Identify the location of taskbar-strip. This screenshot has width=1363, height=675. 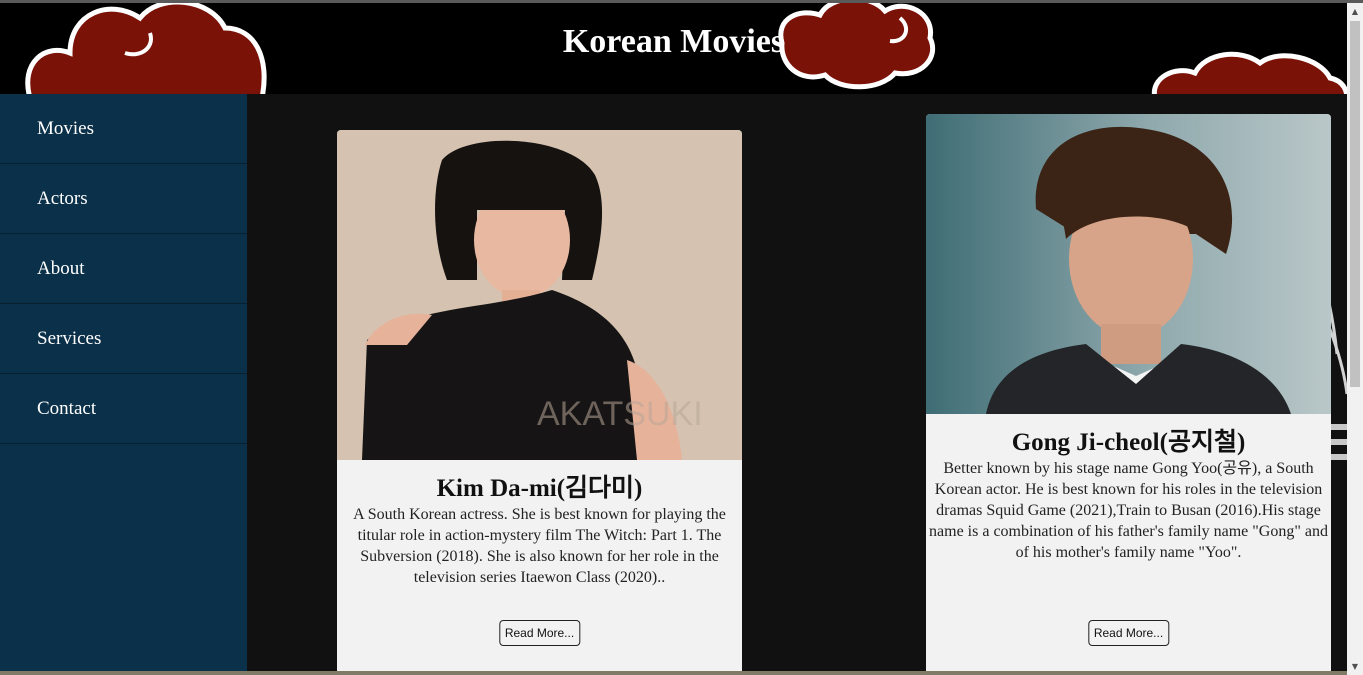
(673, 673).